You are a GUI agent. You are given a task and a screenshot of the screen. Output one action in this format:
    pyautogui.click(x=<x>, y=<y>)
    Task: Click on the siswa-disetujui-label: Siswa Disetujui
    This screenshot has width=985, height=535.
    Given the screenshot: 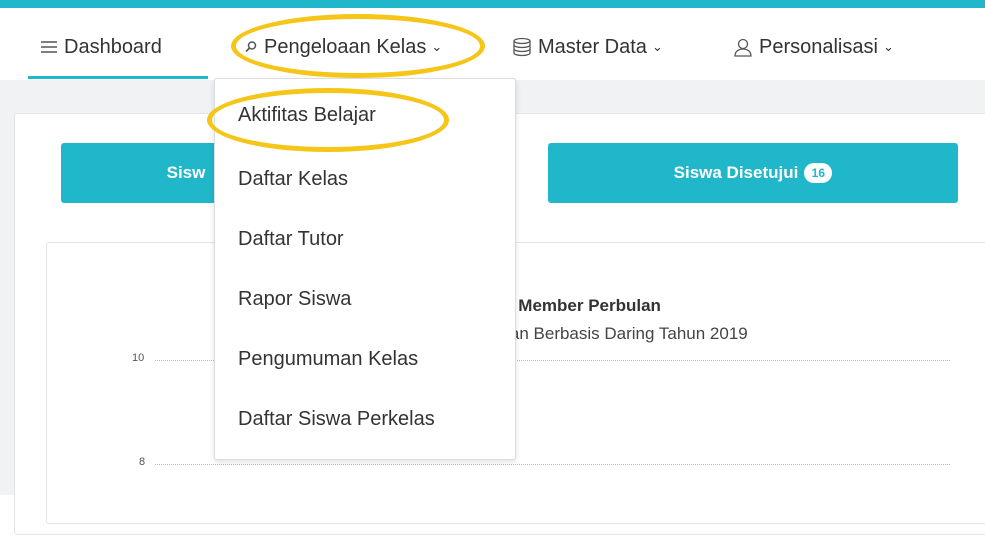 What is the action you would take?
    pyautogui.click(x=736, y=172)
    